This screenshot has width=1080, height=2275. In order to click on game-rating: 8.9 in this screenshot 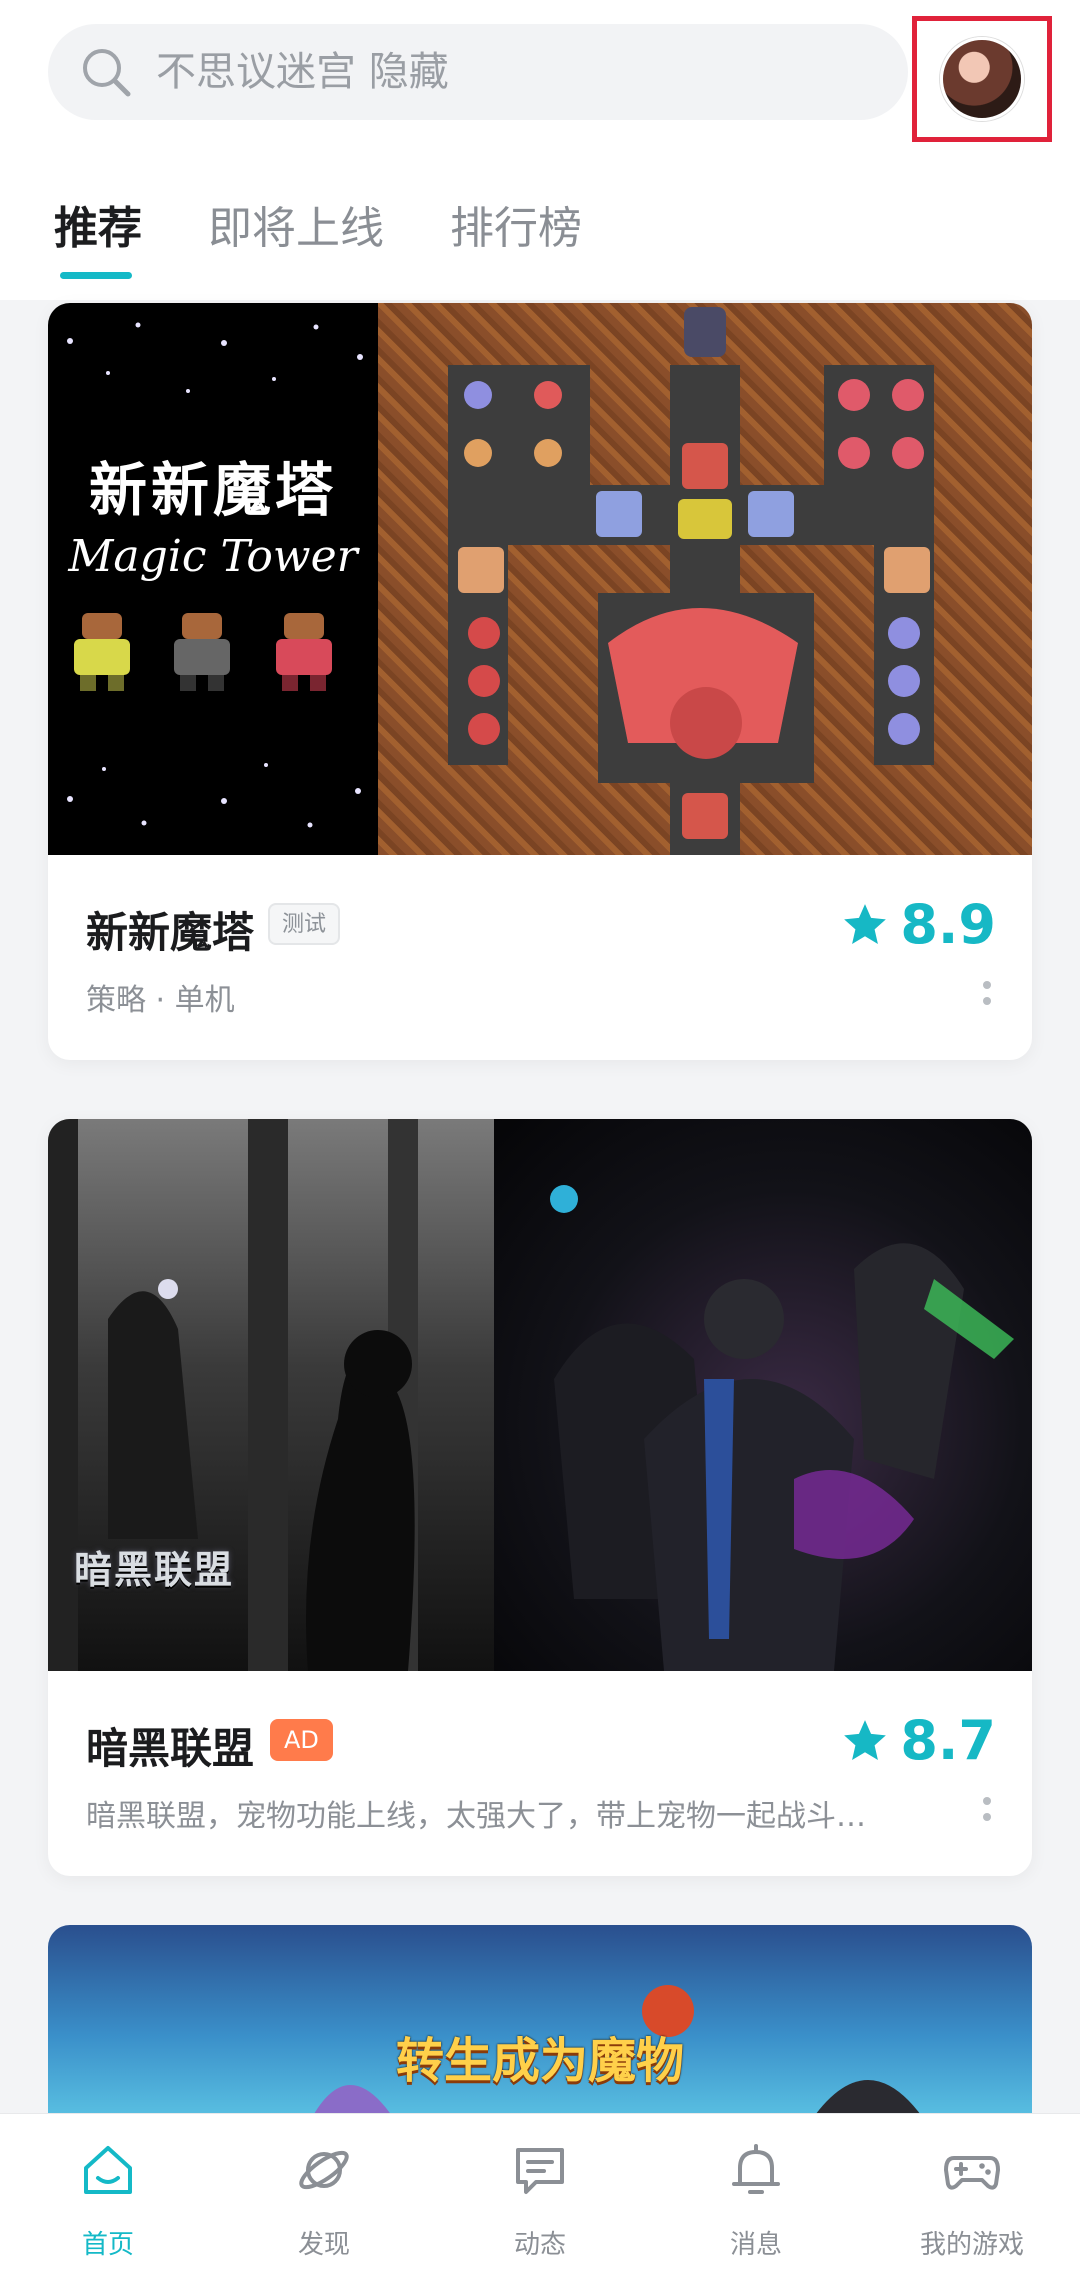, I will do `click(918, 924)`.